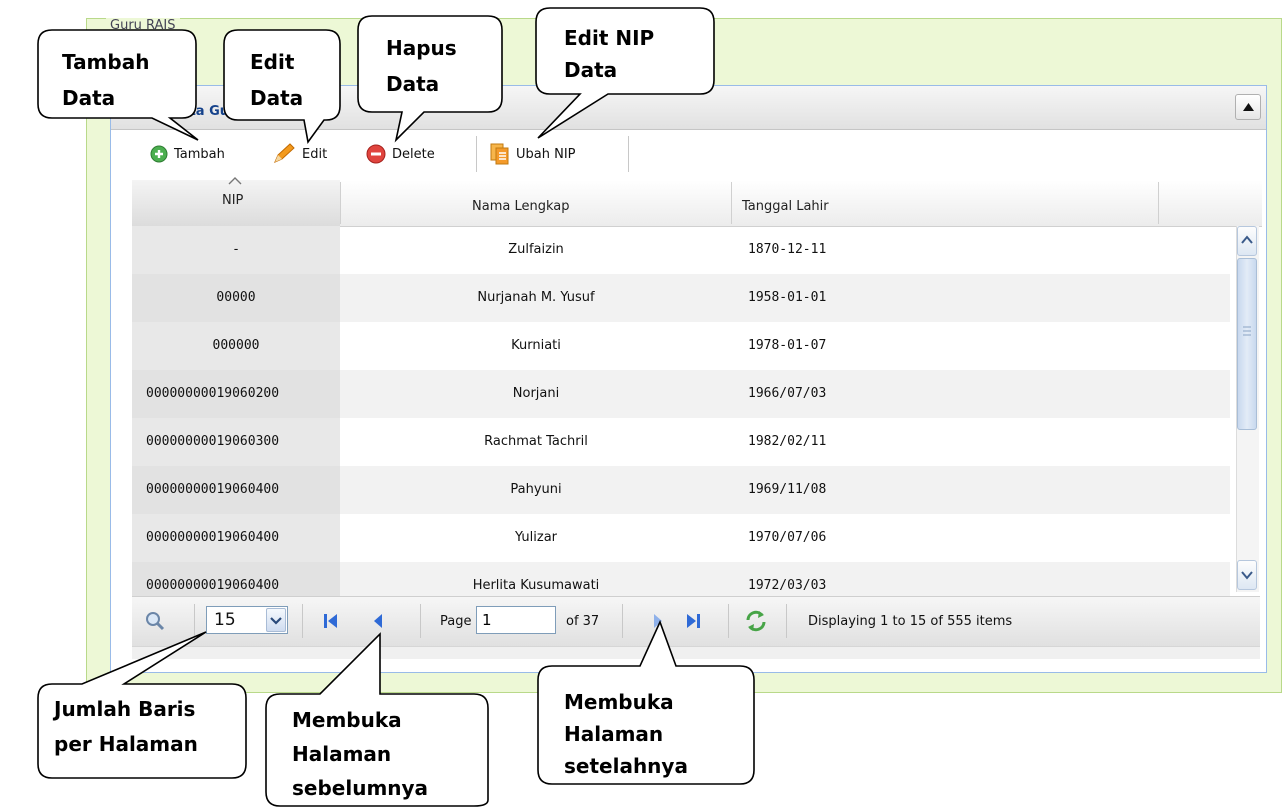  Describe the element at coordinates (347, 720) in the screenshot. I see `callout-sebelum-line1: Membuka` at that location.